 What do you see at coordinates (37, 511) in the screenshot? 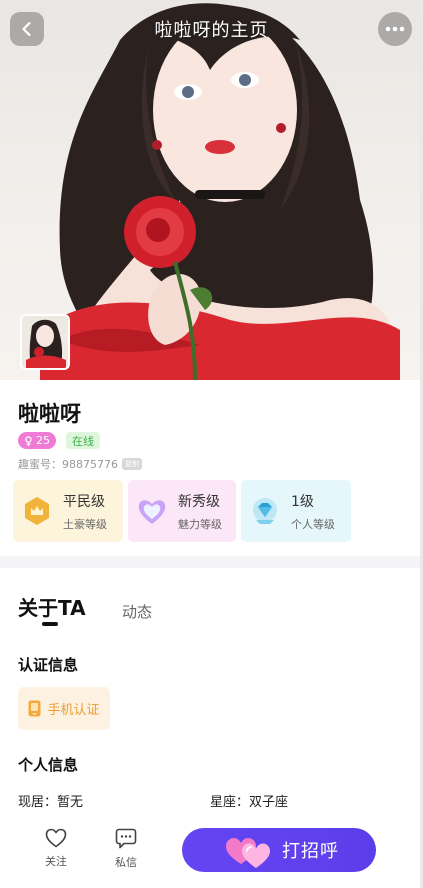
I see `crown-icon` at bounding box center [37, 511].